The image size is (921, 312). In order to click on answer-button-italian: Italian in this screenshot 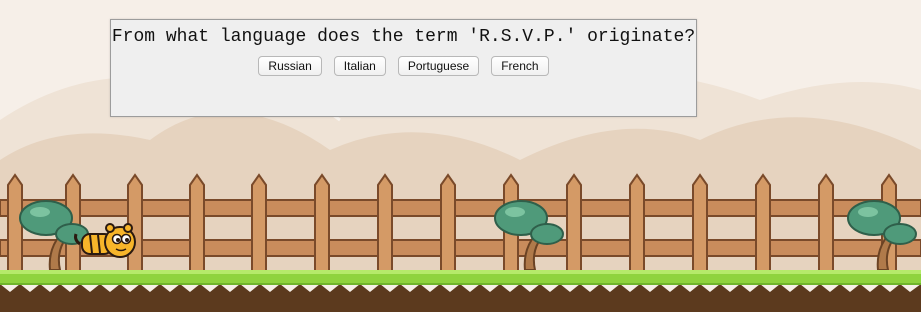, I will do `click(359, 66)`.